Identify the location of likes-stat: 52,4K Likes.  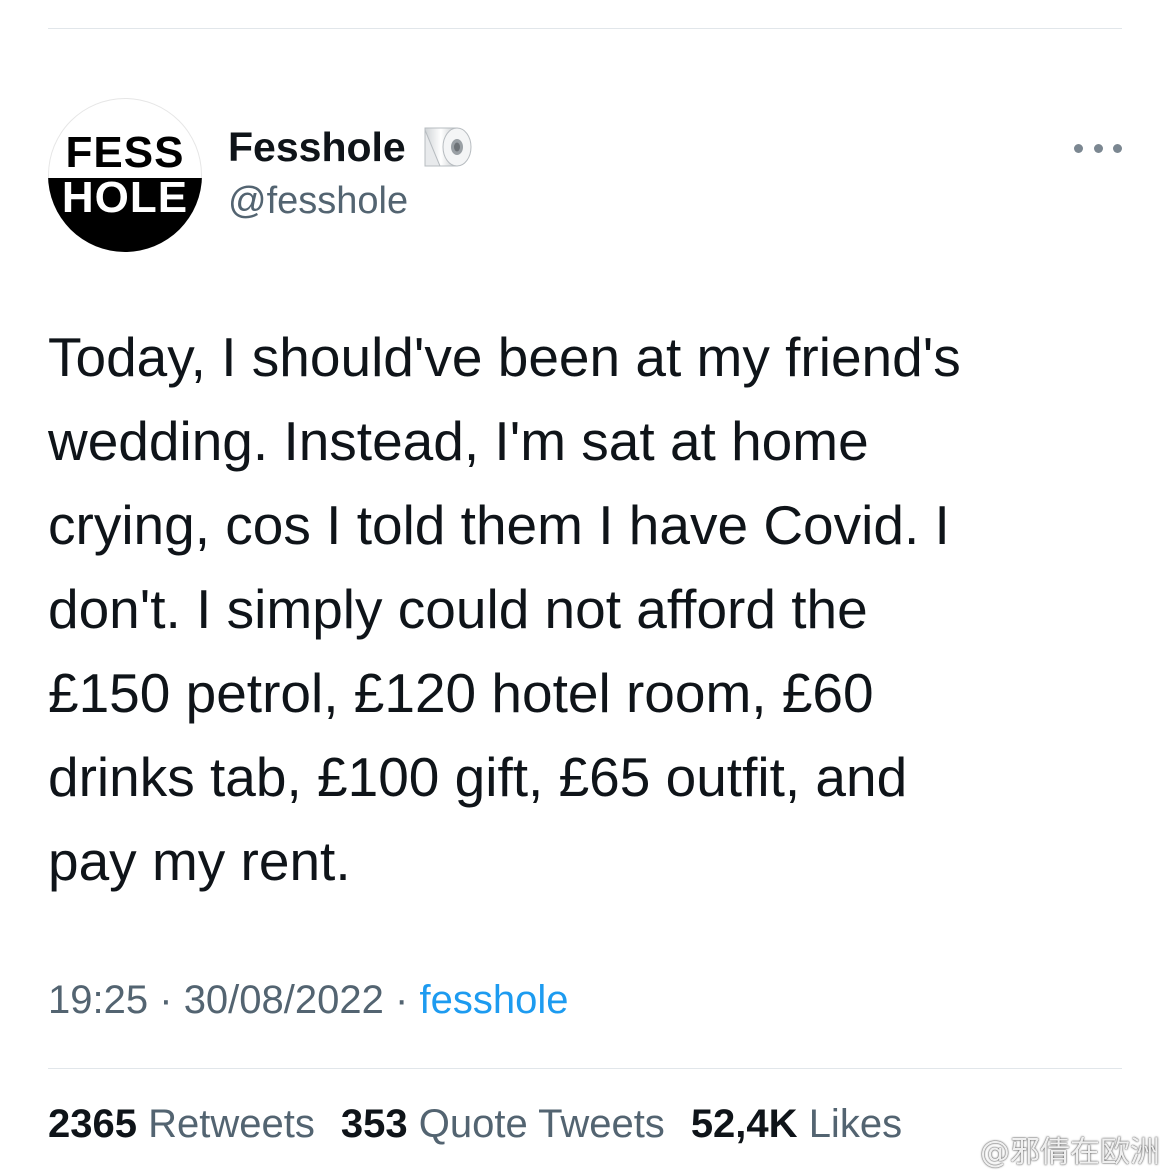
(796, 1124).